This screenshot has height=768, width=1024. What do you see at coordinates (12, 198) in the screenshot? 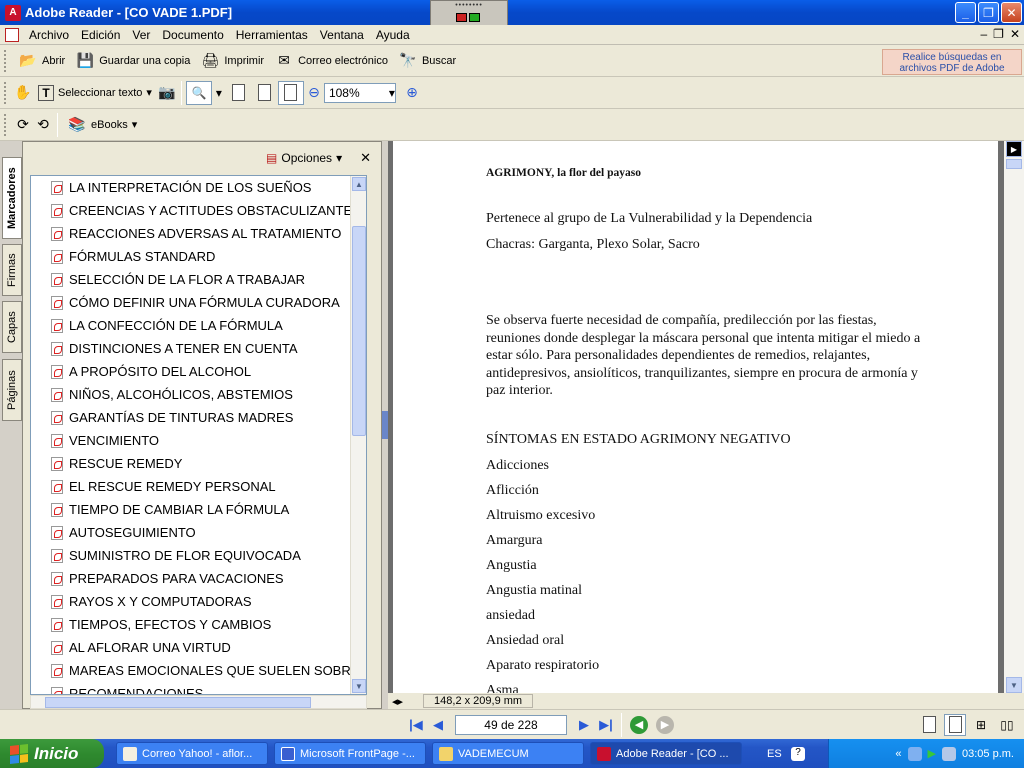
I see `tab-bookmarks: Marcadores` at bounding box center [12, 198].